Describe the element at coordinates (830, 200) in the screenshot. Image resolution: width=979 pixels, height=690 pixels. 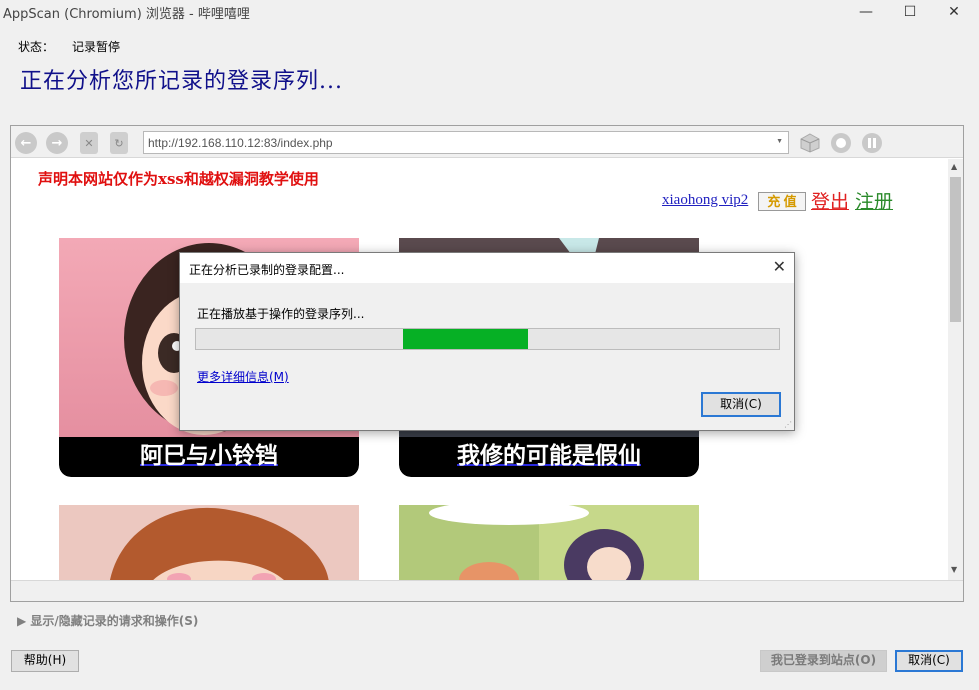
I see `logout-link: 登出` at that location.